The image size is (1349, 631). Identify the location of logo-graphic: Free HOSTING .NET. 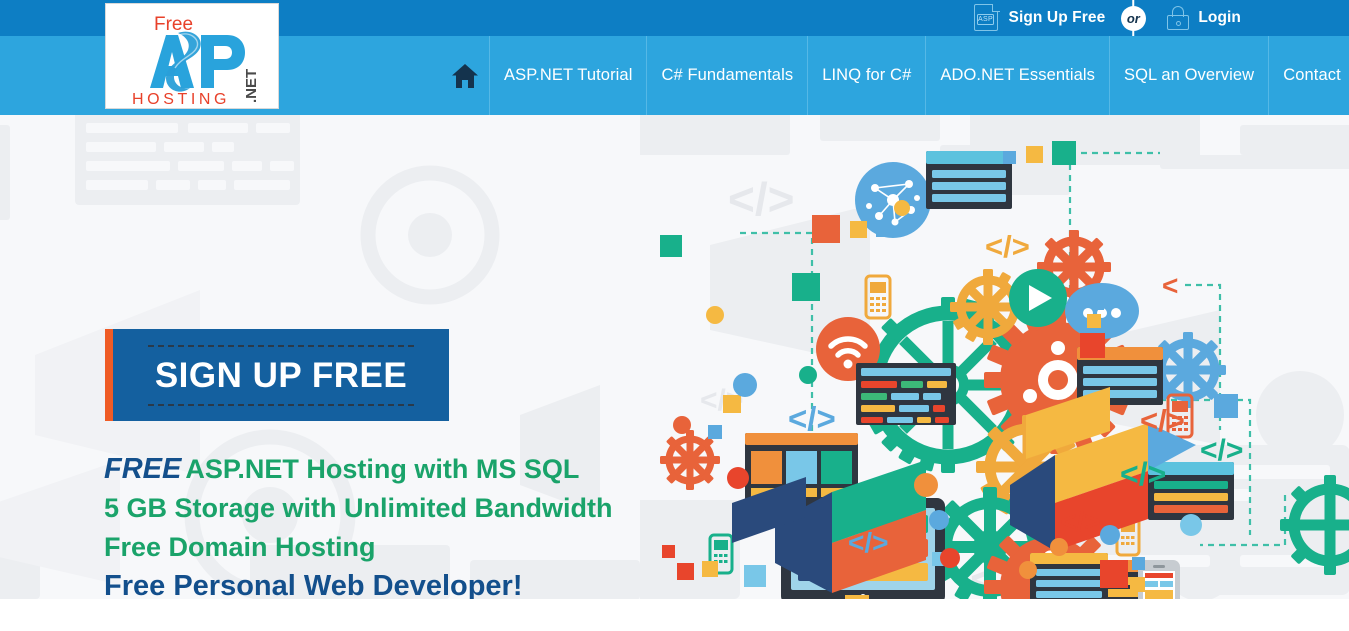
(192, 56).